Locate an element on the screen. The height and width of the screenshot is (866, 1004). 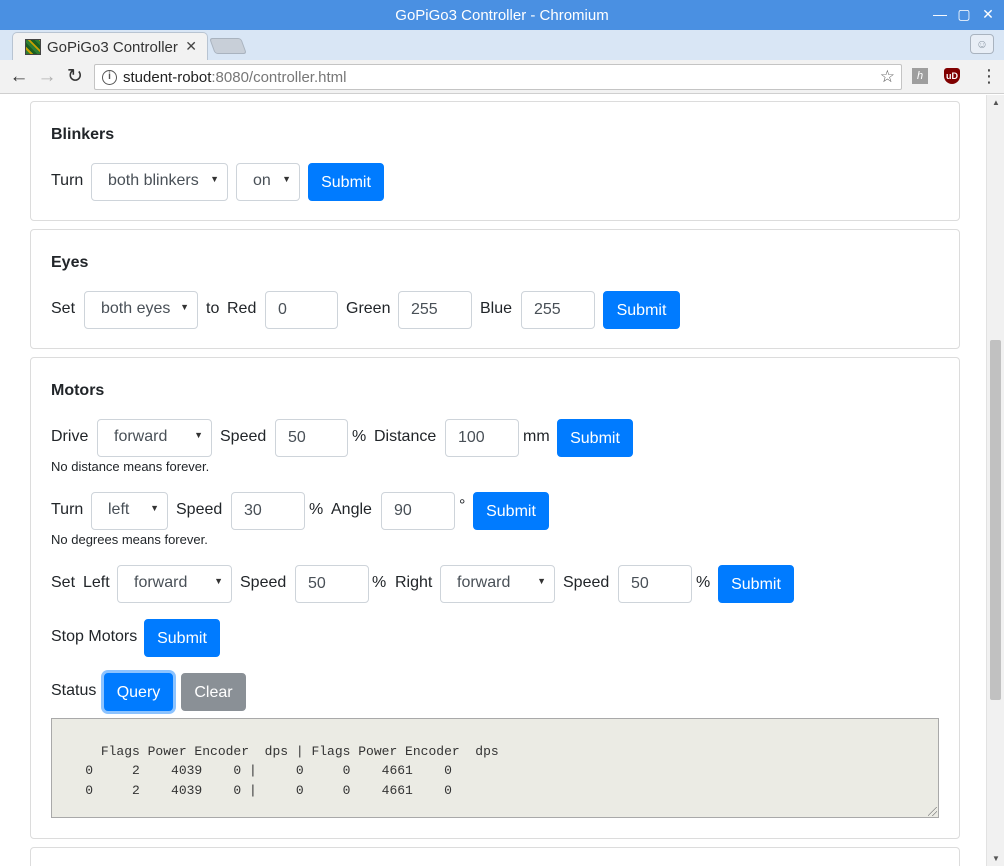
turn-direction-select: left ▼ is located at coordinates (129, 511).